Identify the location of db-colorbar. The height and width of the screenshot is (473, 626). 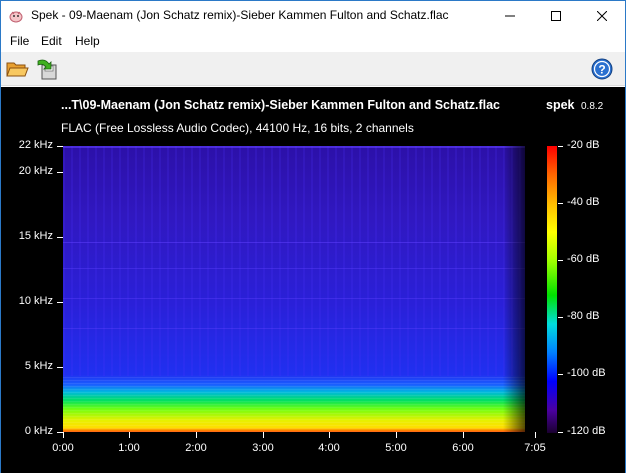
(552, 289).